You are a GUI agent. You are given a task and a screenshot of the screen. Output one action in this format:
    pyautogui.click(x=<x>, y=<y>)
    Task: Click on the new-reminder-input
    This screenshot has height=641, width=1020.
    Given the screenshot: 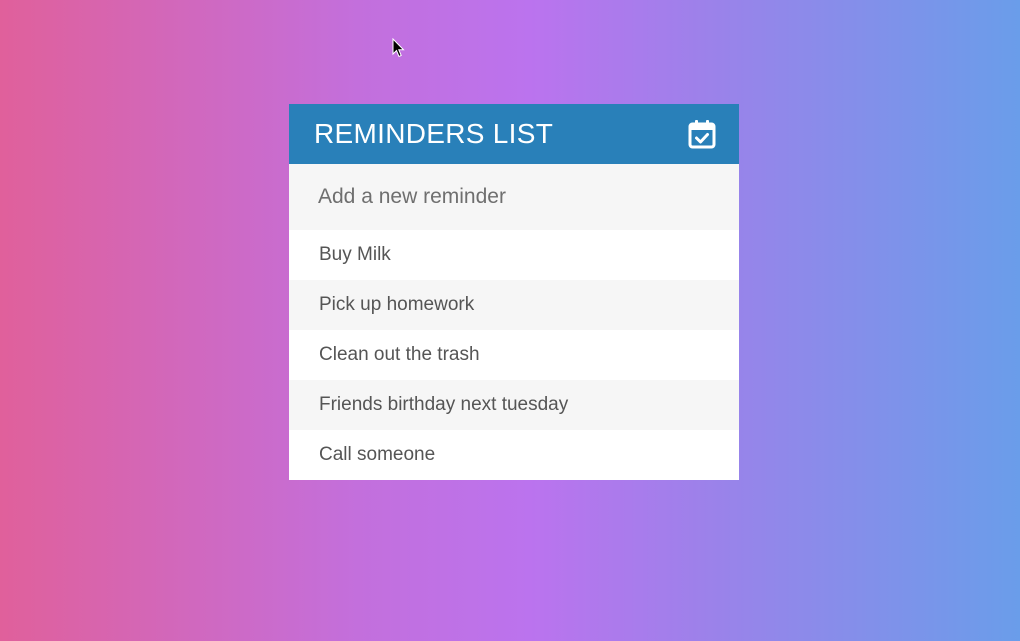 What is the action you would take?
    pyautogui.click(x=514, y=197)
    